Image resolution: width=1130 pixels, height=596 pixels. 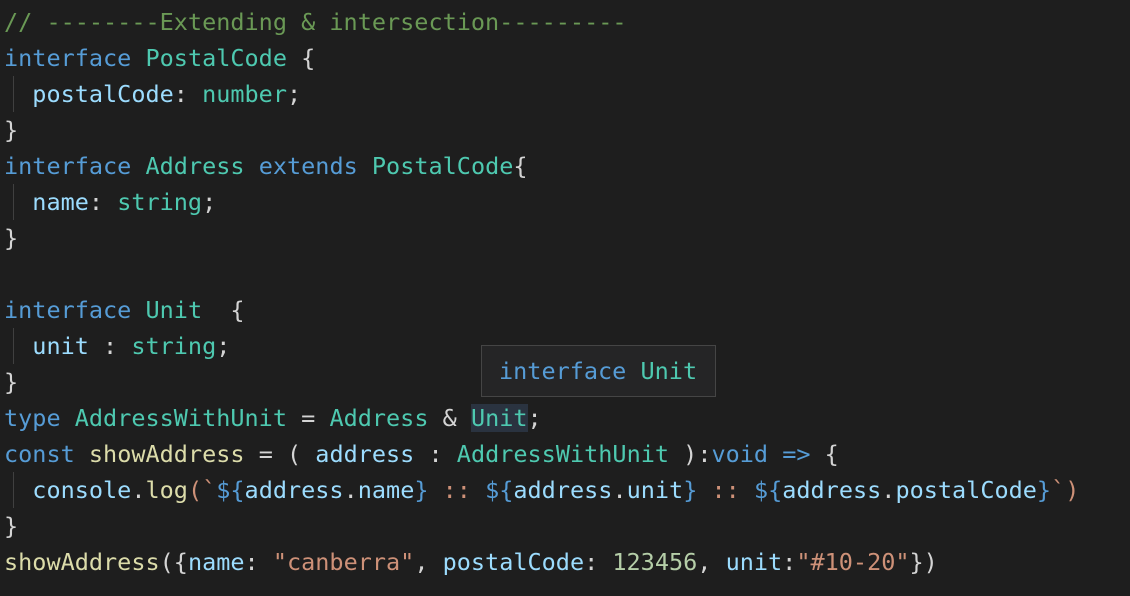 I want to click on punctuation: = (, so click(x=280, y=454).